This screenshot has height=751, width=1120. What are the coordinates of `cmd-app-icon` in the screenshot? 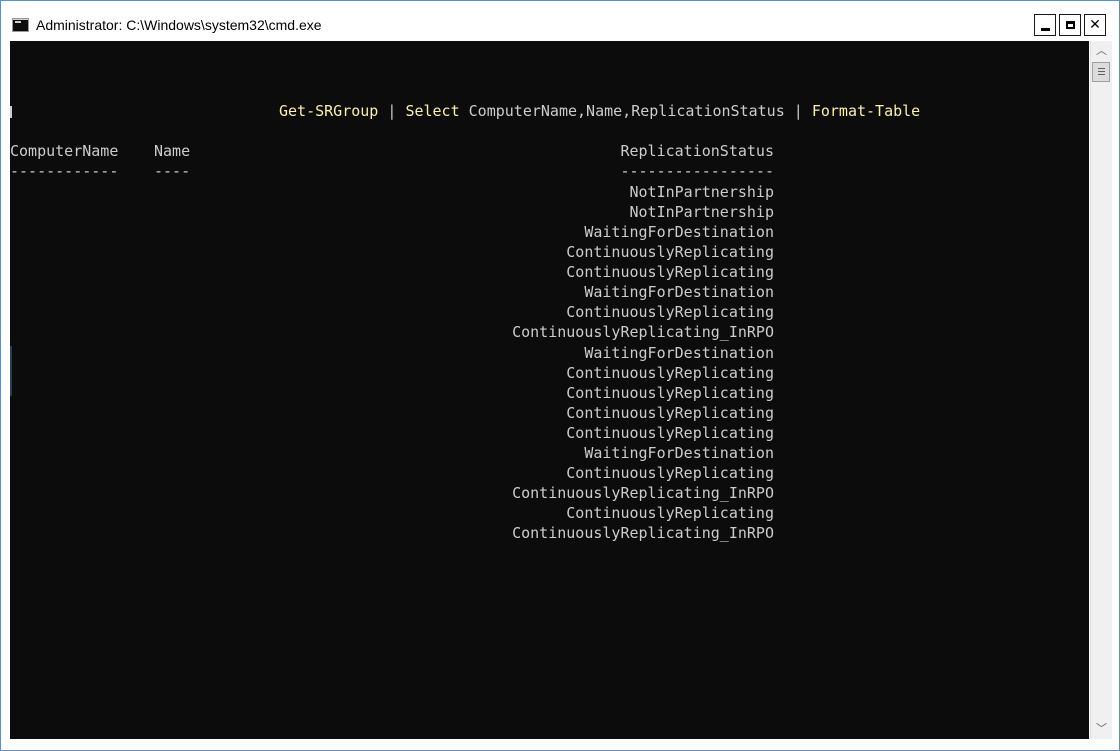 It's located at (20, 25).